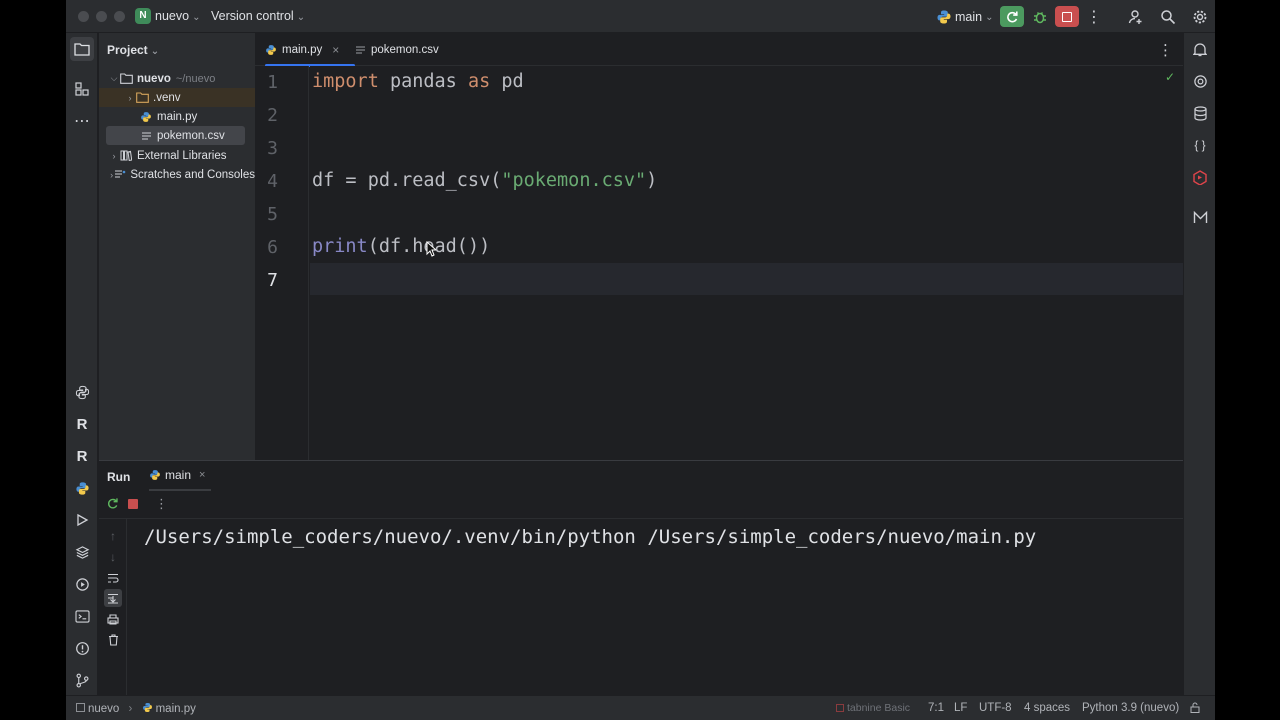  Describe the element at coordinates (82, 89) in the screenshot. I see `structure-icon` at that location.